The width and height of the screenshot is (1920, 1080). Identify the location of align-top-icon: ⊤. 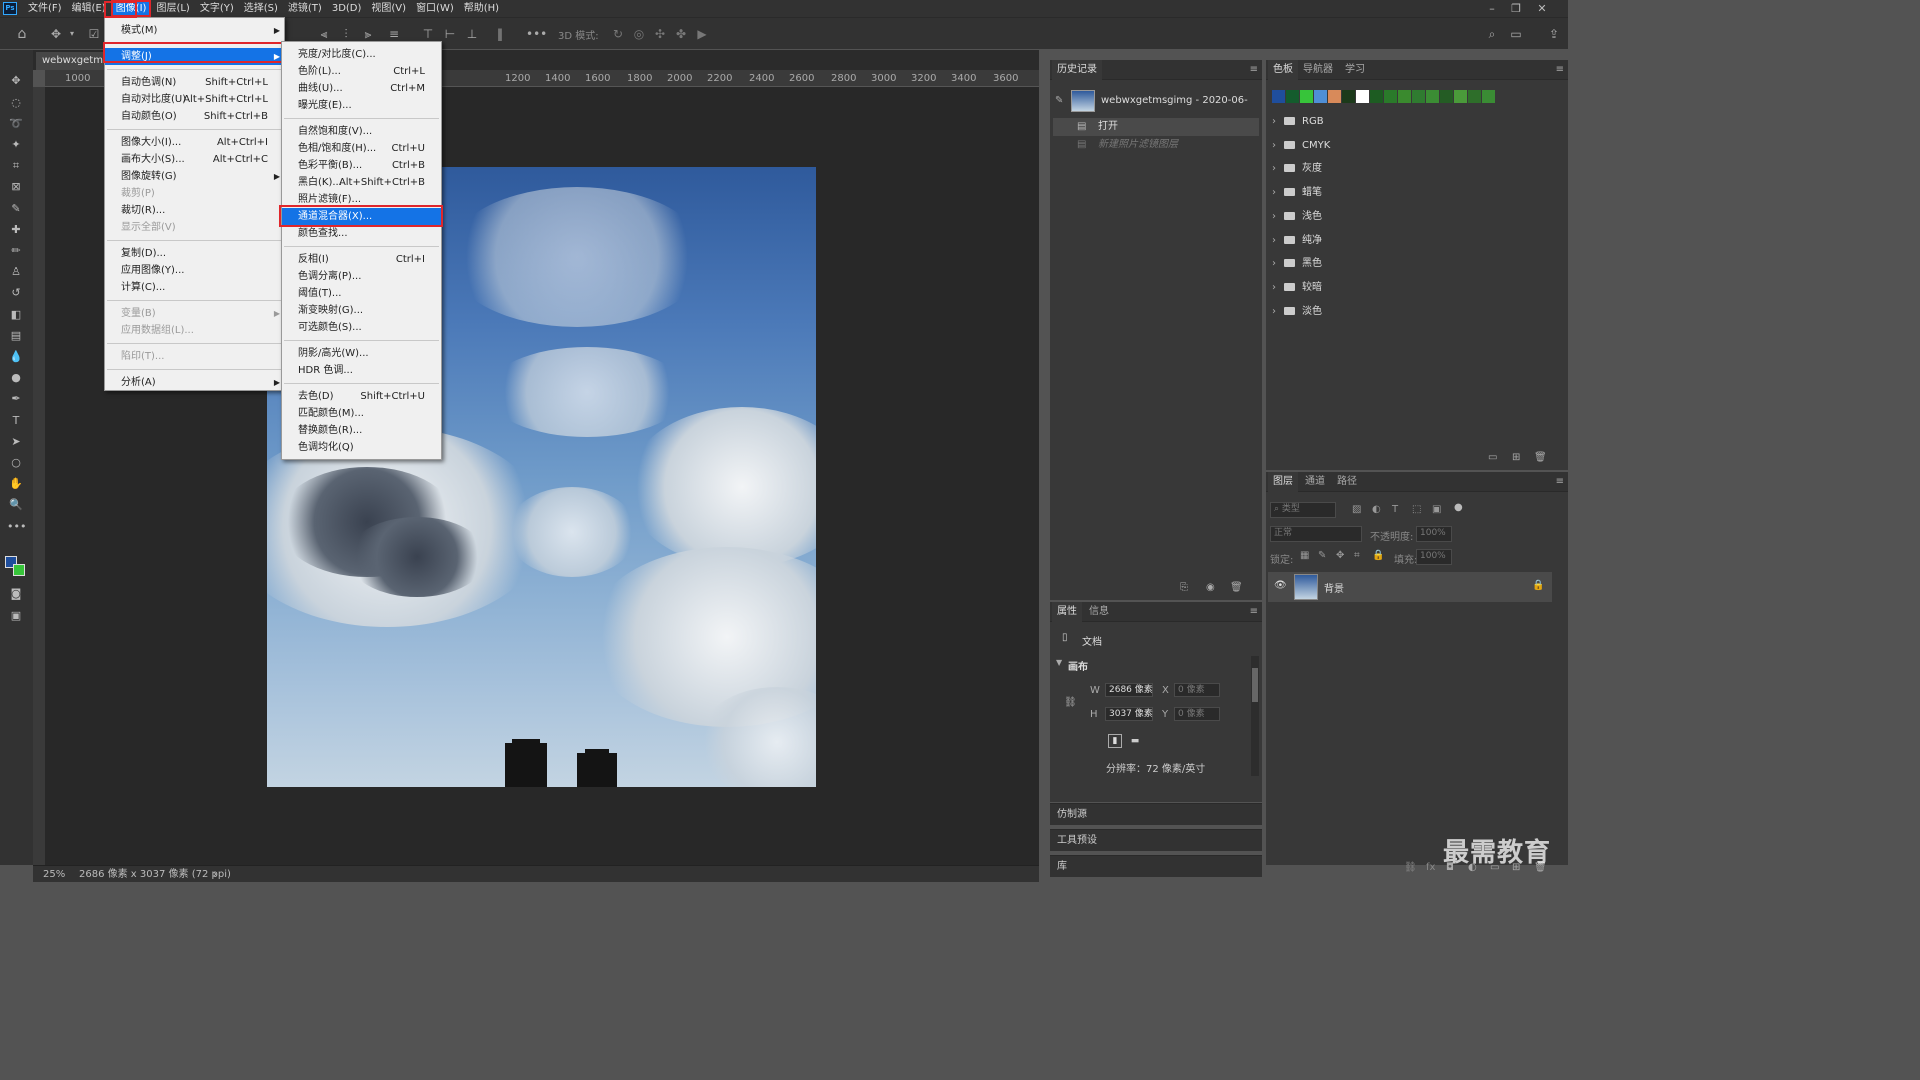
(428, 34).